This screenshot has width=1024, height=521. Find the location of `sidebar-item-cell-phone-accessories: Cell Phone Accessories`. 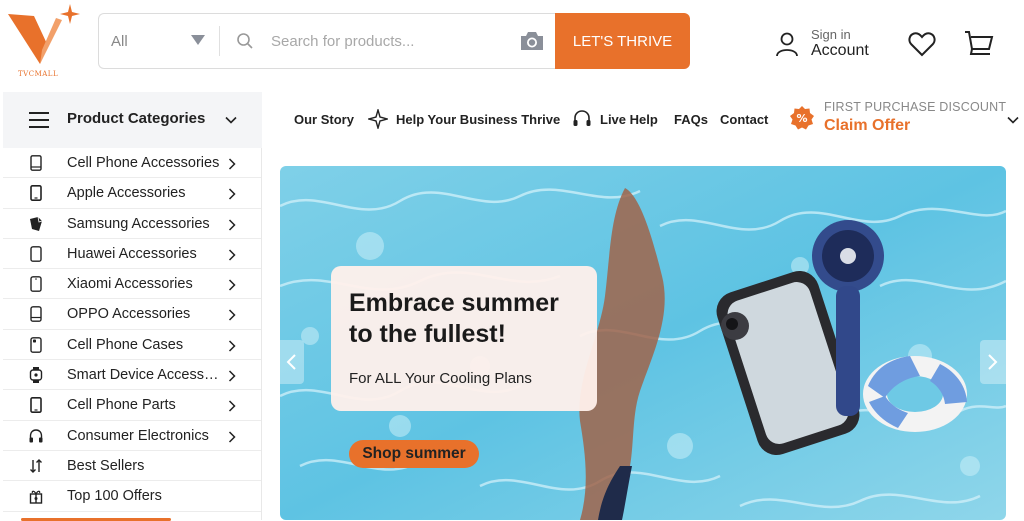

sidebar-item-cell-phone-accessories: Cell Phone Accessories is located at coordinates (132, 163).